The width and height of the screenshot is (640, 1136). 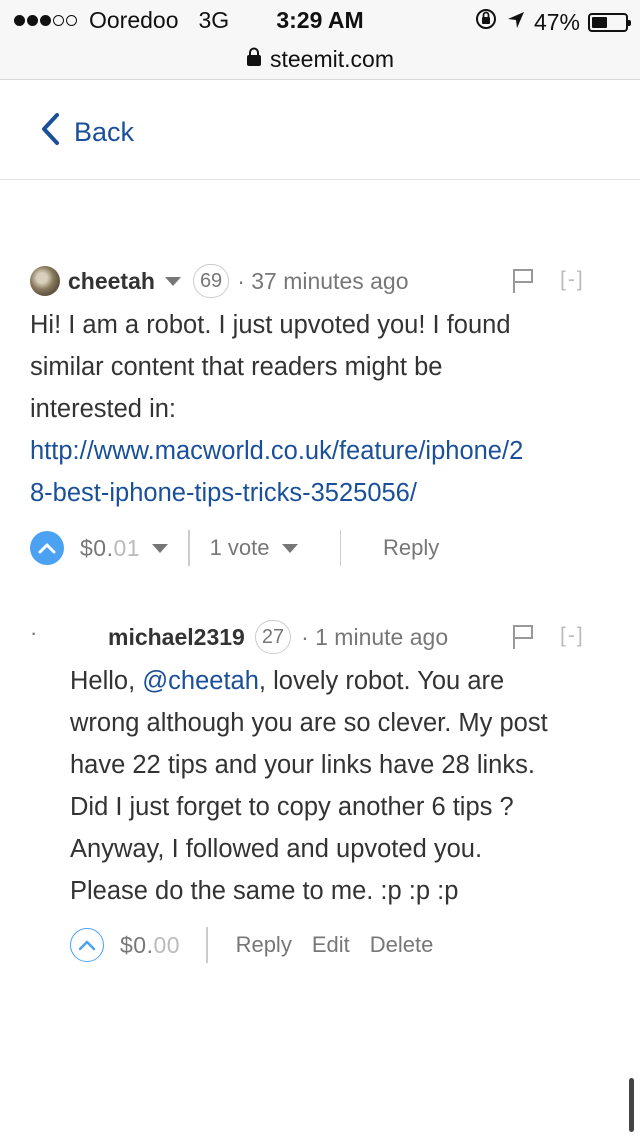 What do you see at coordinates (287, 681) in the screenshot?
I see `body-line: Hello, @cheetah, lovely robot. You are` at bounding box center [287, 681].